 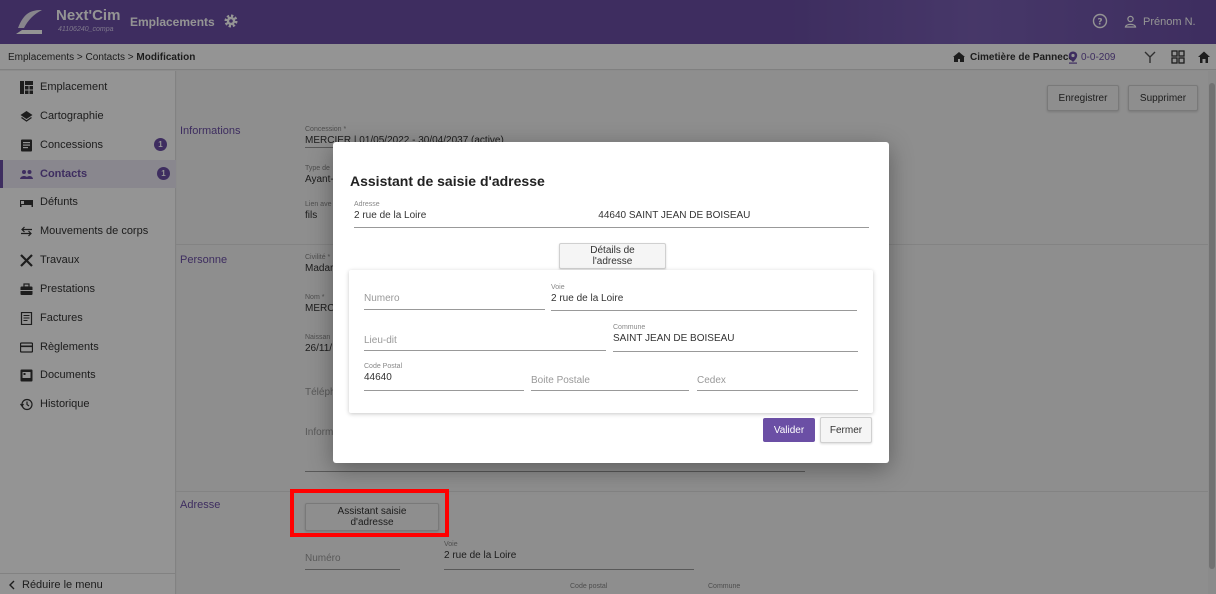 I want to click on dialog-title: Assistant de saisie d'adresse, so click(x=447, y=181).